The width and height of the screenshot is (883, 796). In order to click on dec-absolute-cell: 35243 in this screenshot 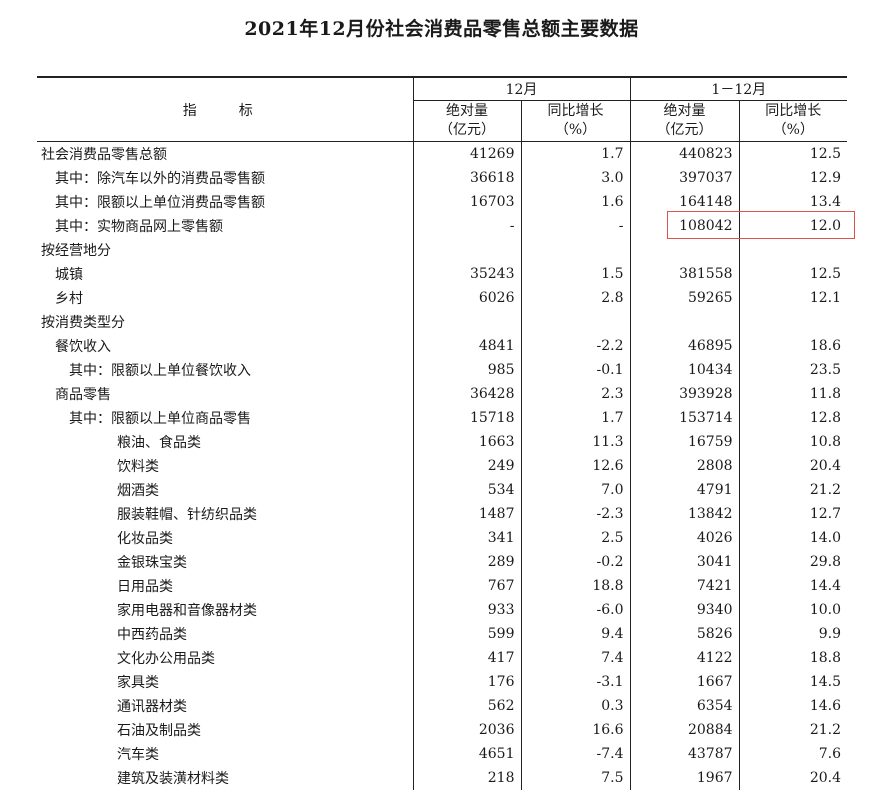, I will do `click(467, 274)`.